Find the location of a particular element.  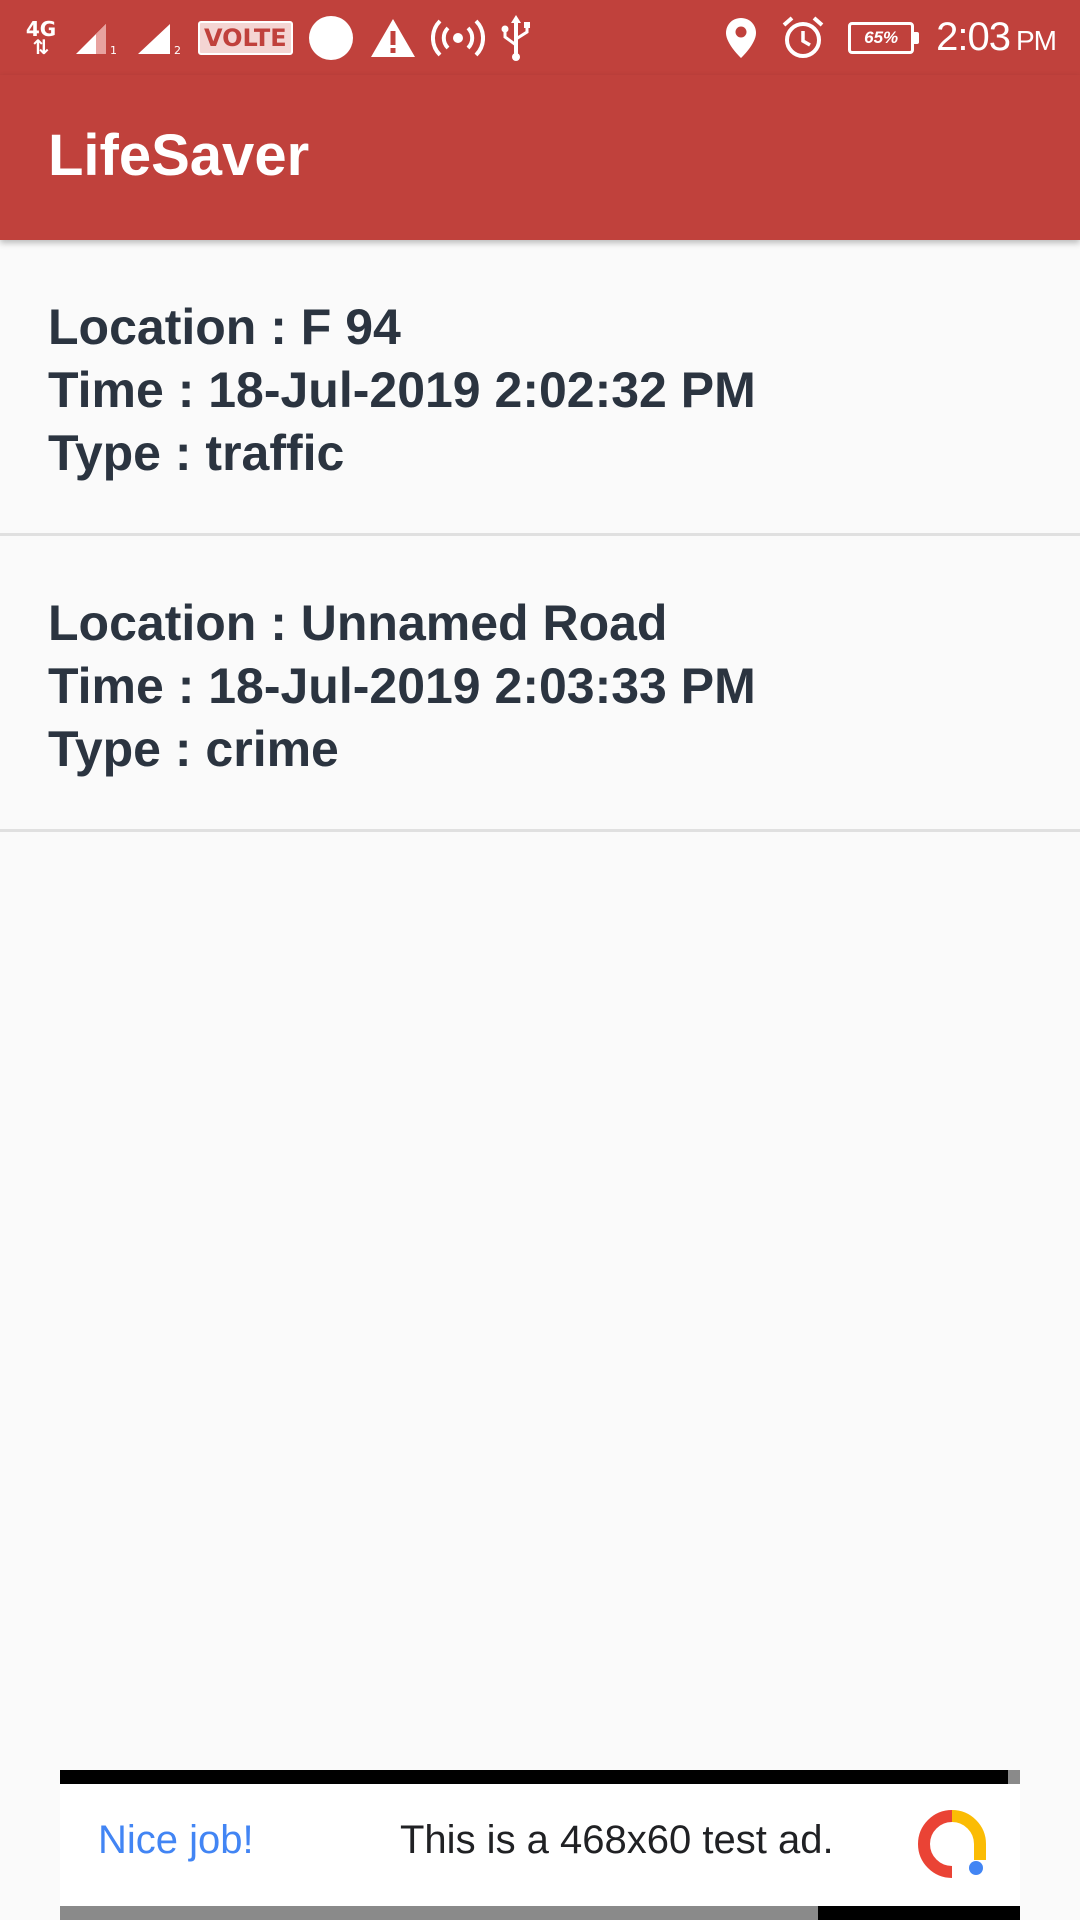

sim1-label: 1 is located at coordinates (113, 50).